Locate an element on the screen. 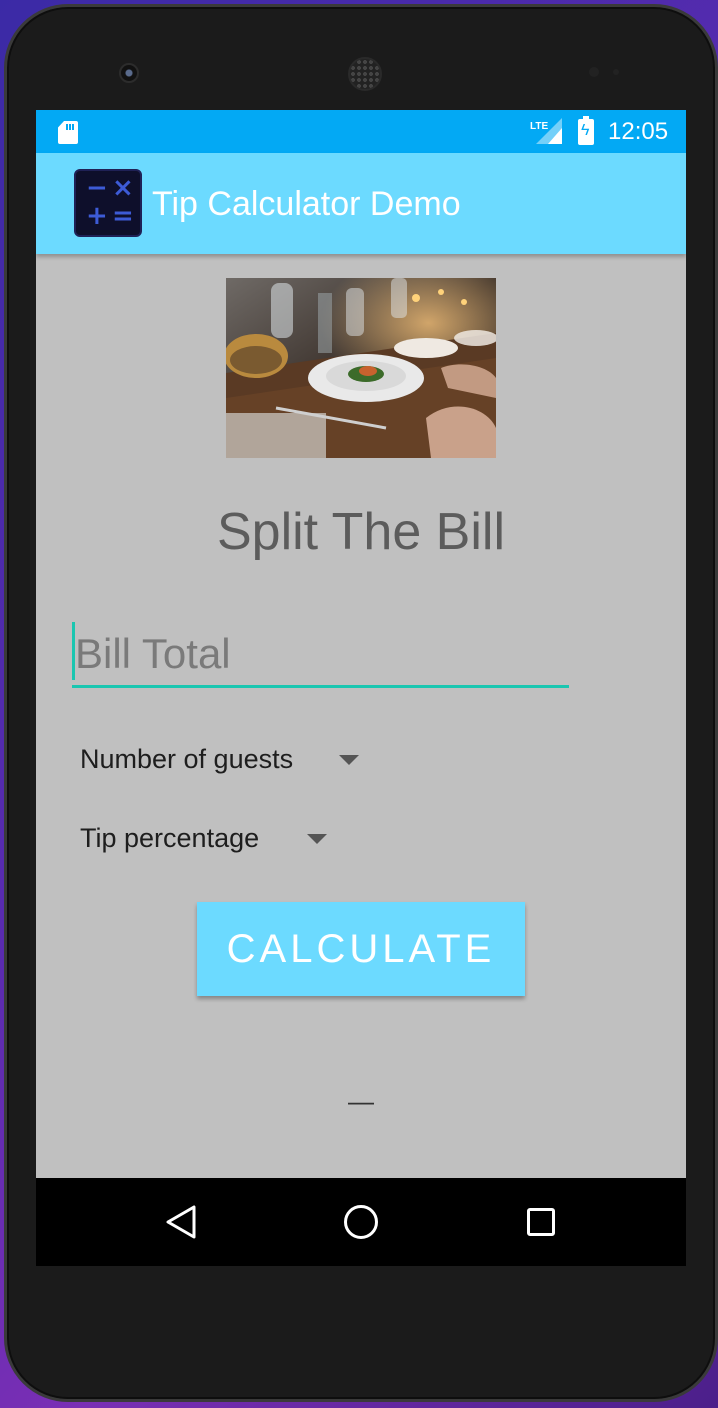  guests-spinner: Number of guests is located at coordinates (220, 759).